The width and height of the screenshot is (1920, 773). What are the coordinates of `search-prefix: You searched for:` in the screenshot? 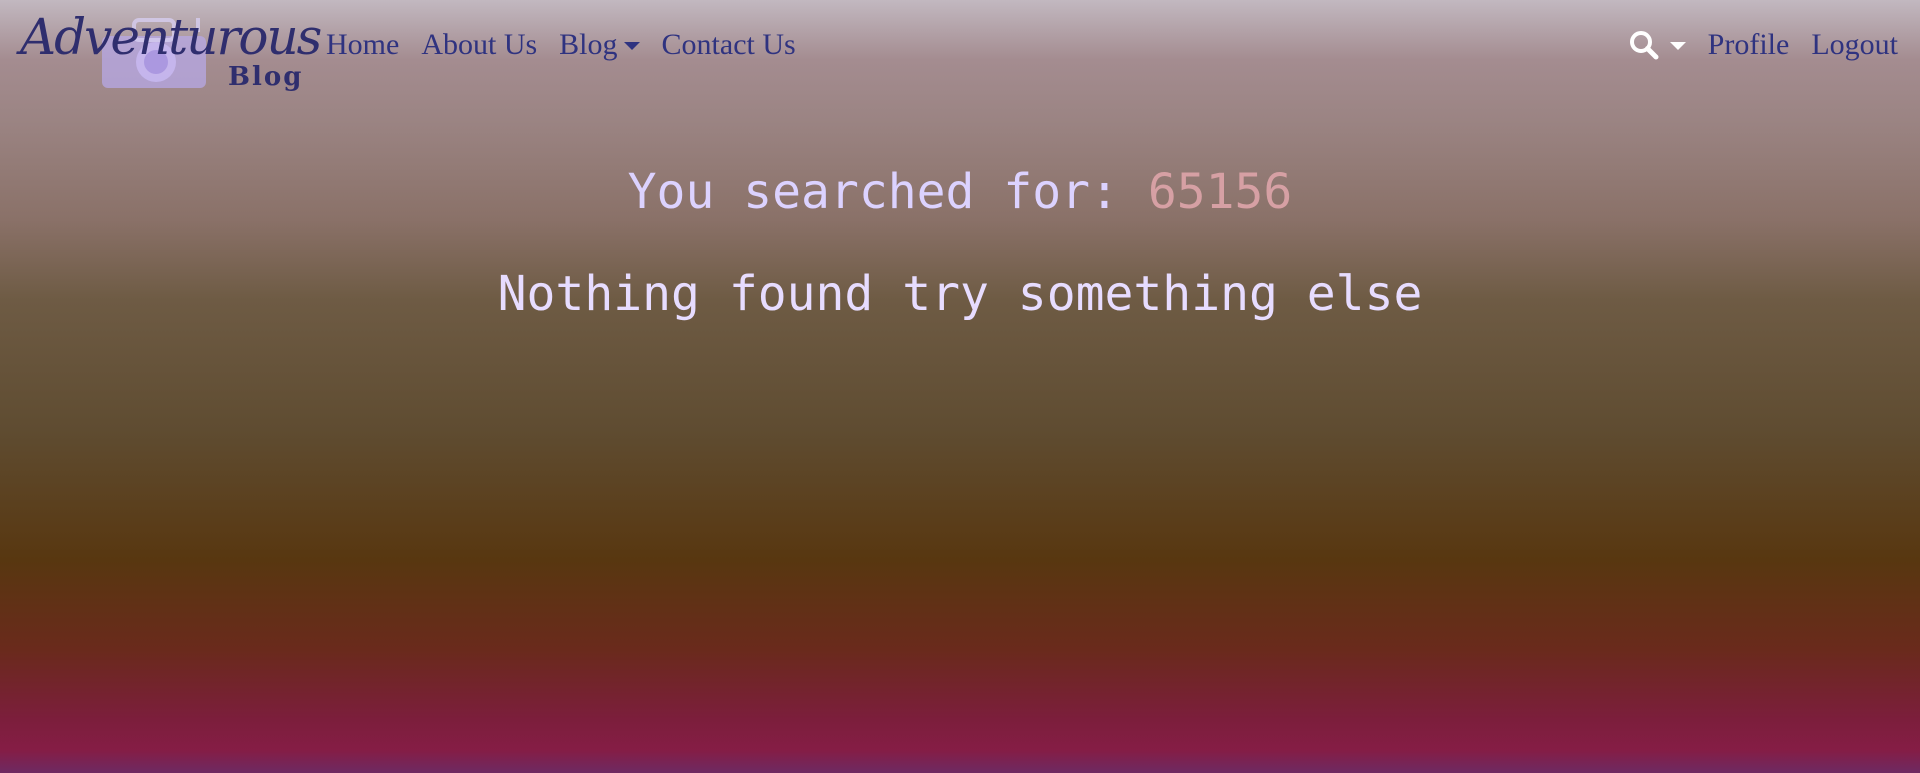 It's located at (887, 192).